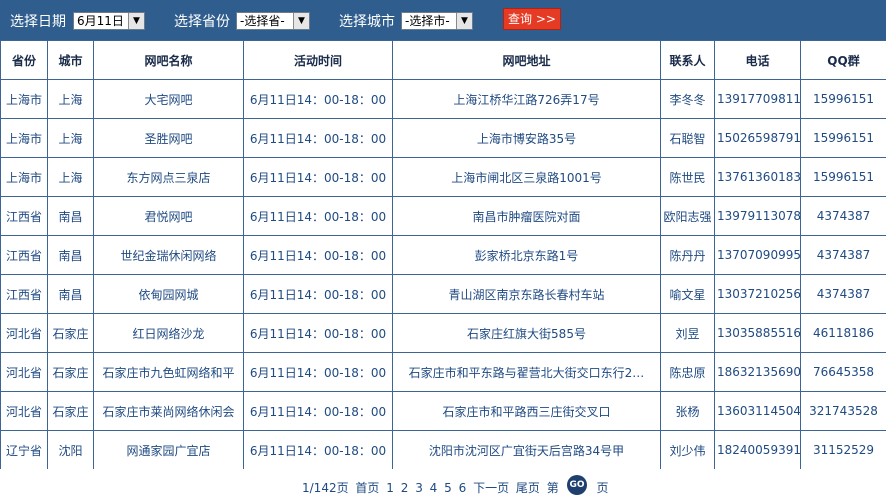  Describe the element at coordinates (202, 22) in the screenshot. I see `province-label: 选择省份` at that location.